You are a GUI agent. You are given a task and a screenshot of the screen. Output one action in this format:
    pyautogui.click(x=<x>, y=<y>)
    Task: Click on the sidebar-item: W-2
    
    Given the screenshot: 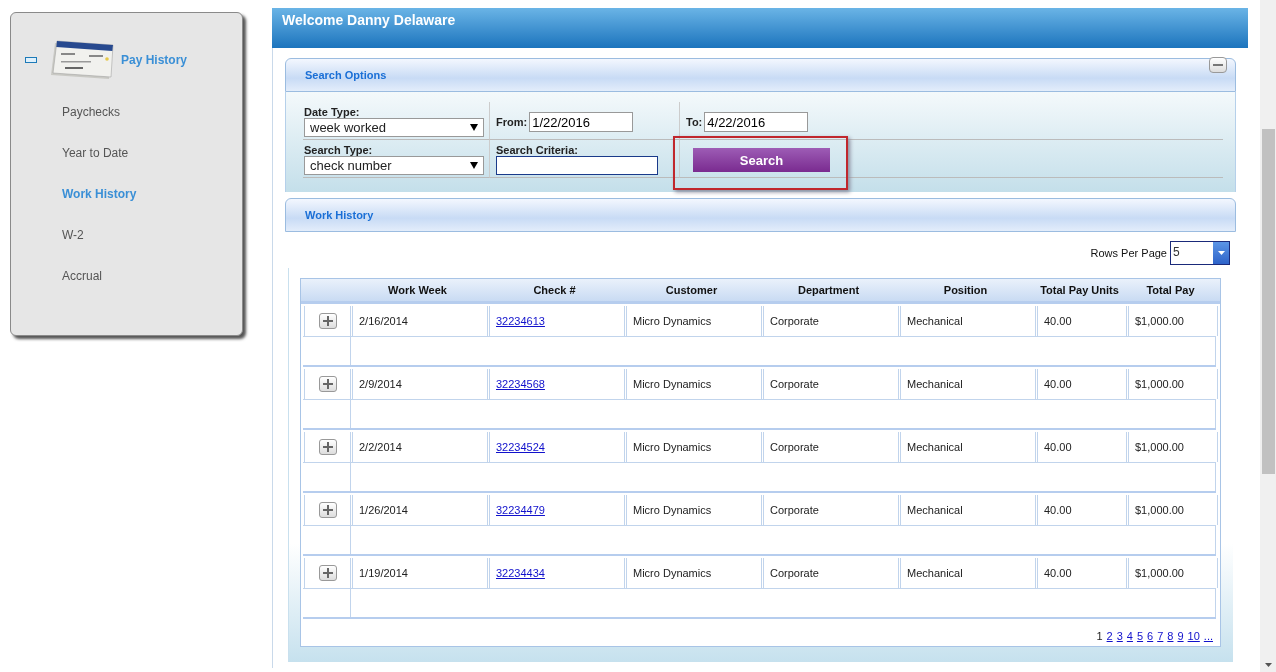 What is the action you would take?
    pyautogui.click(x=47, y=235)
    